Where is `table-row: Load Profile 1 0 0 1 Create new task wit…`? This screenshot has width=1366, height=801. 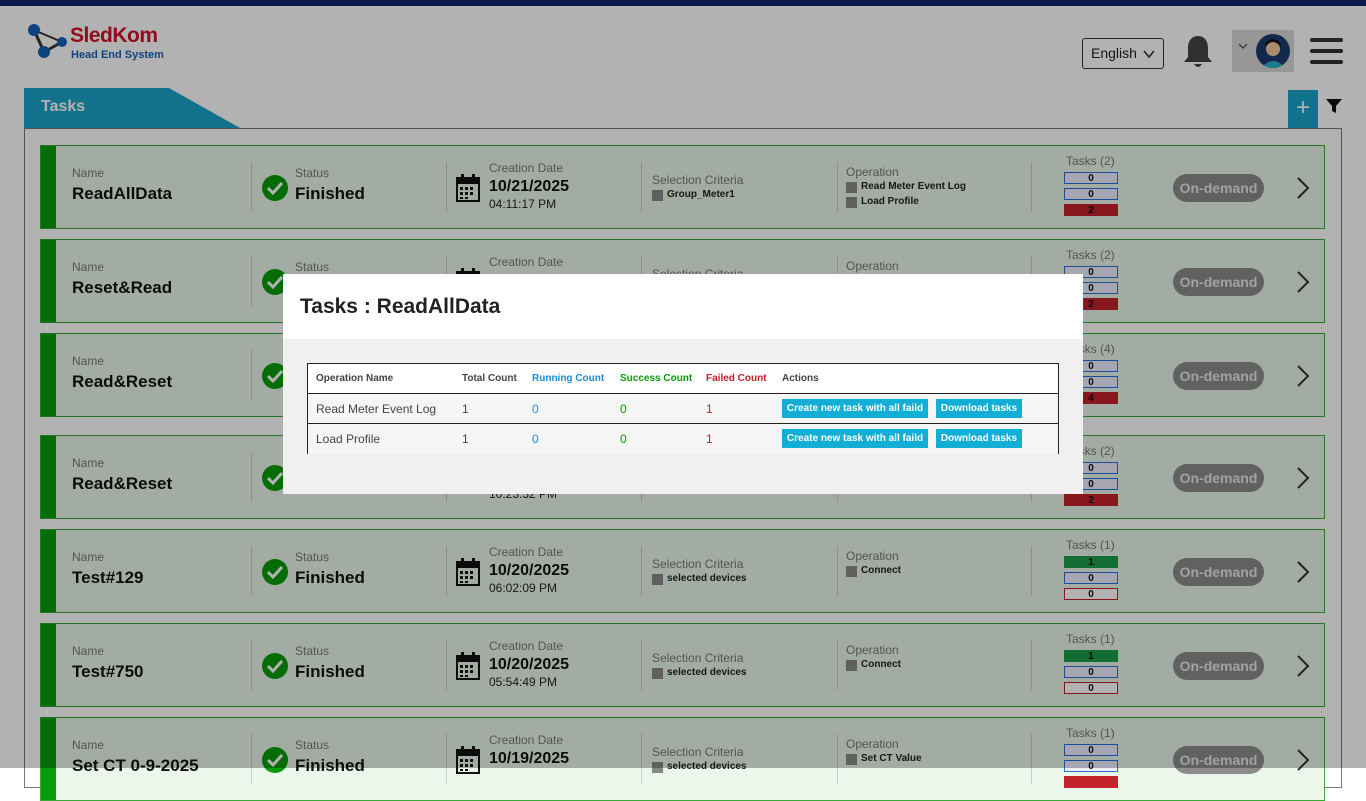
table-row: Load Profile 1 0 0 1 Create new task wit… is located at coordinates (683, 439).